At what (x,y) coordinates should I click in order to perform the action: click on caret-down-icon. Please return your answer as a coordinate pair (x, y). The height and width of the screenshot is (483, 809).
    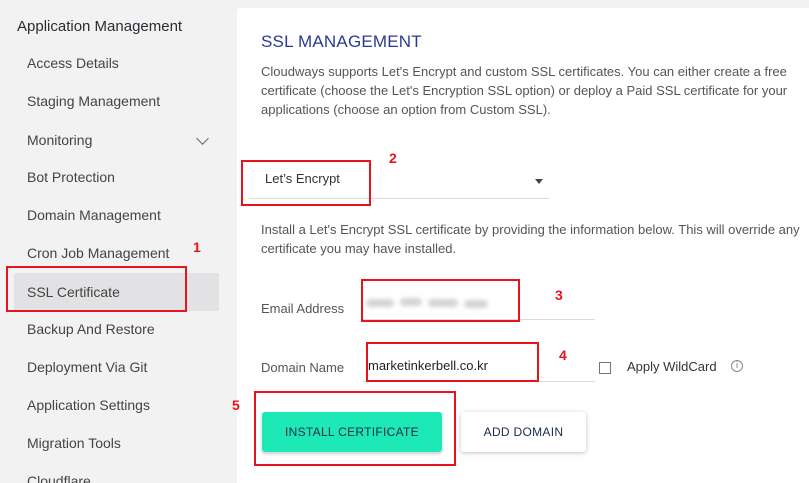
    Looking at the image, I should click on (539, 181).